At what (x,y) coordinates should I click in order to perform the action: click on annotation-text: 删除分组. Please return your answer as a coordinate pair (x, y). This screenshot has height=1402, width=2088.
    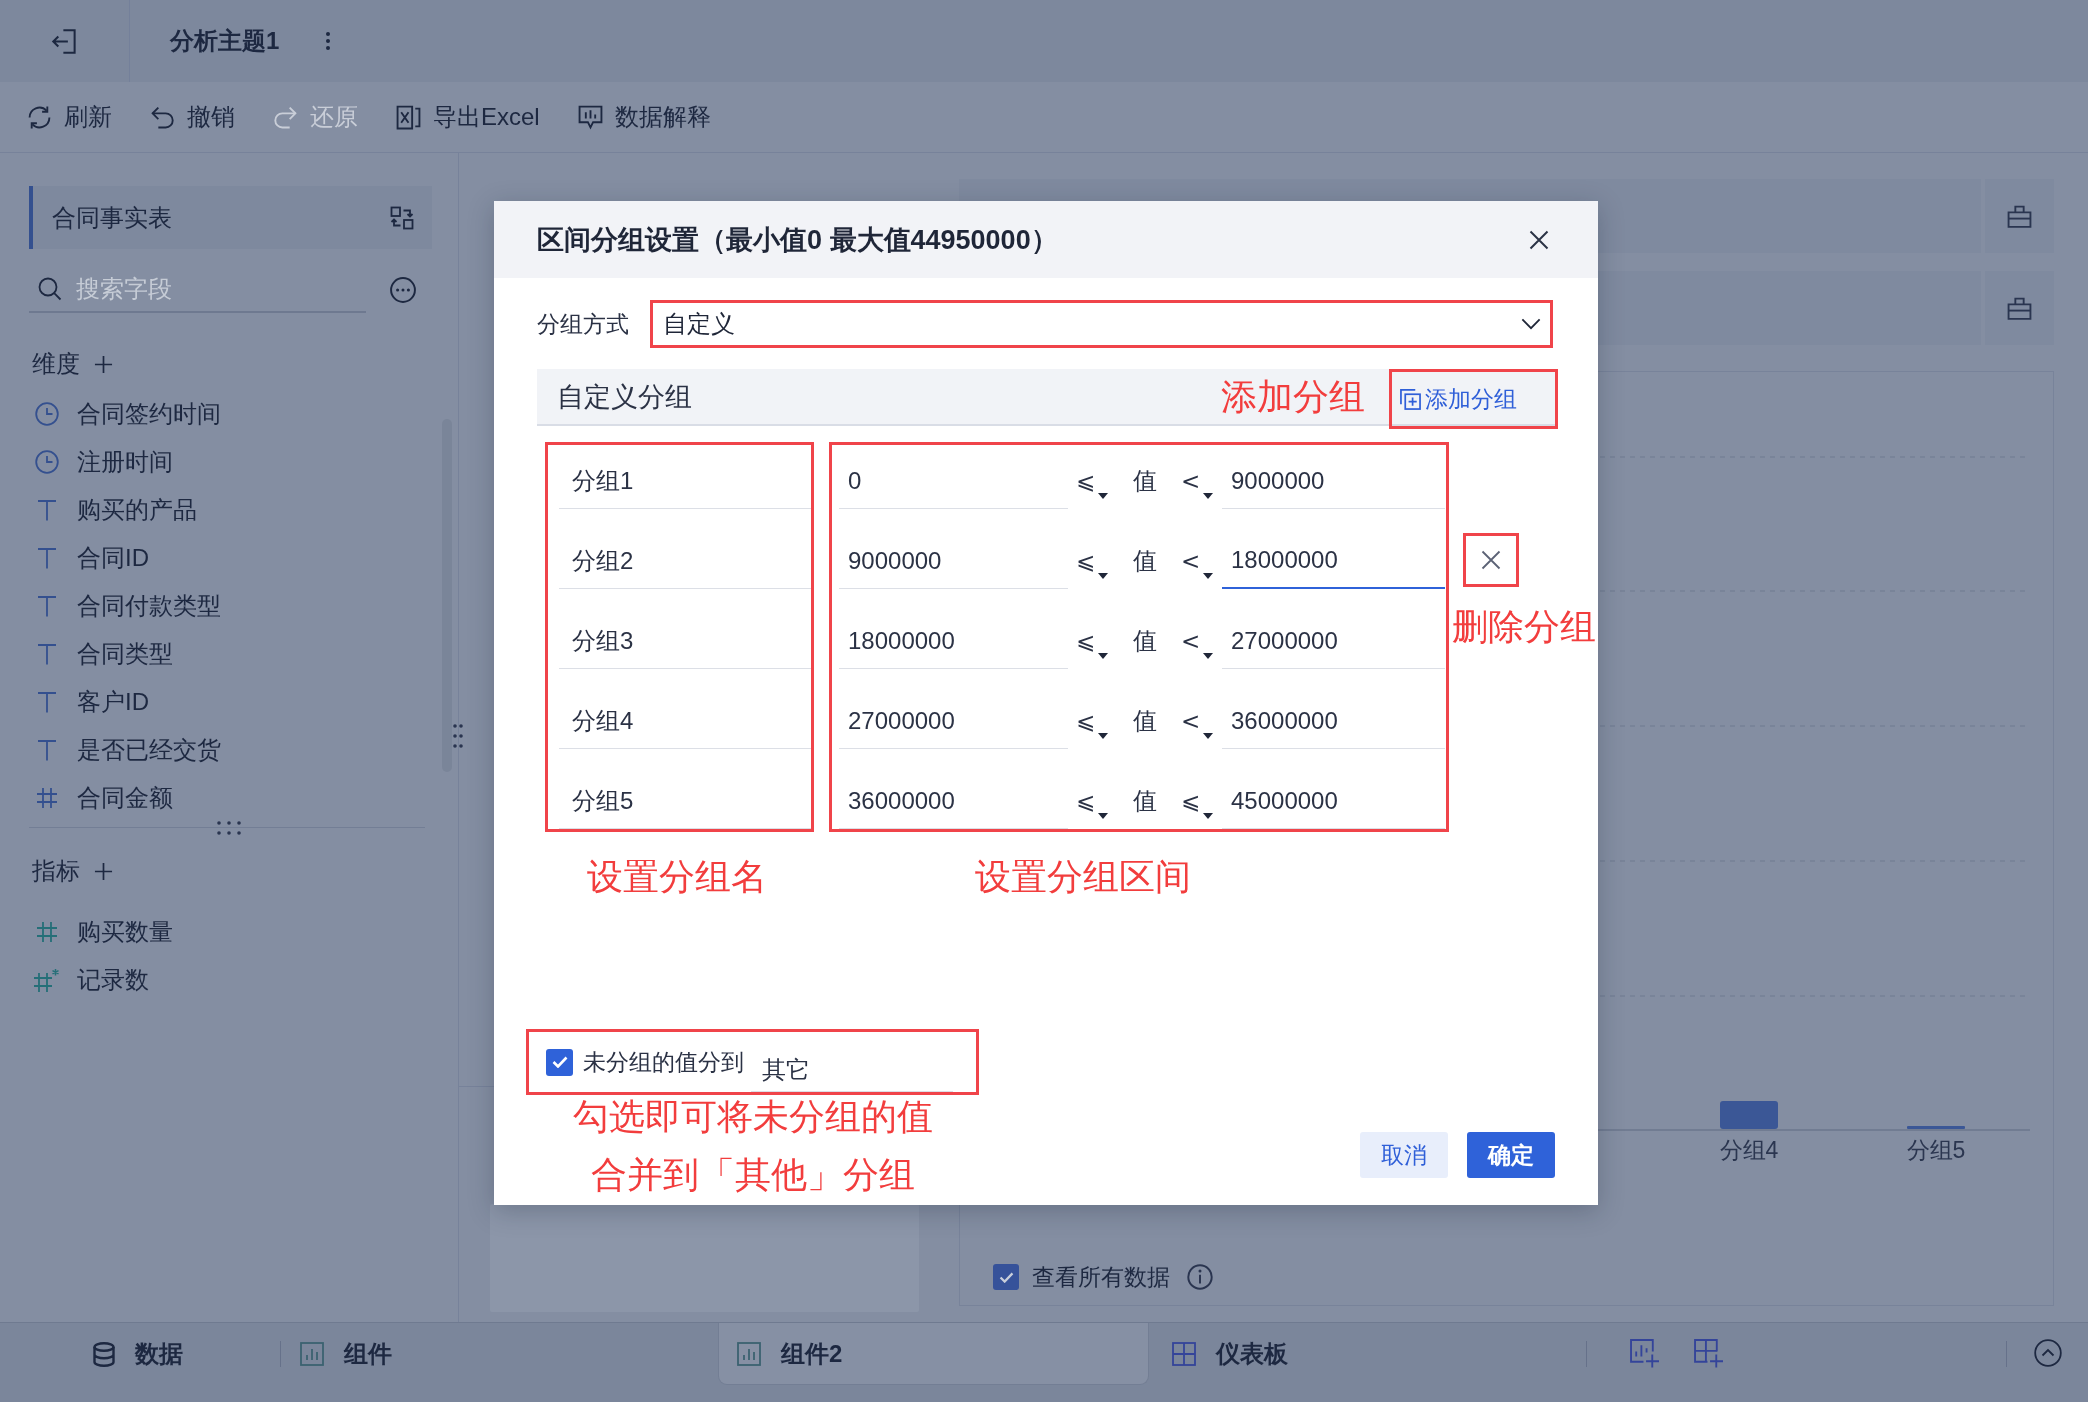
    Looking at the image, I should click on (1524, 627).